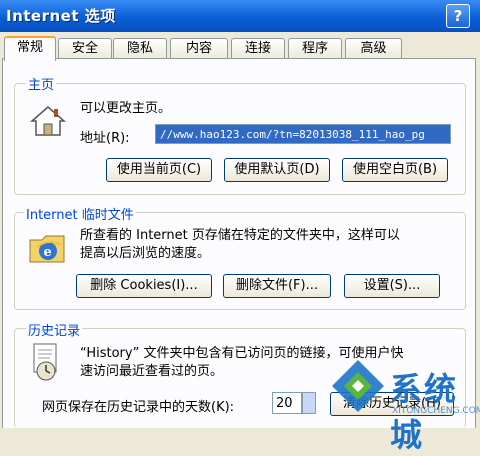  What do you see at coordinates (126, 108) in the screenshot?
I see `home-description: 可以更改主页。` at bounding box center [126, 108].